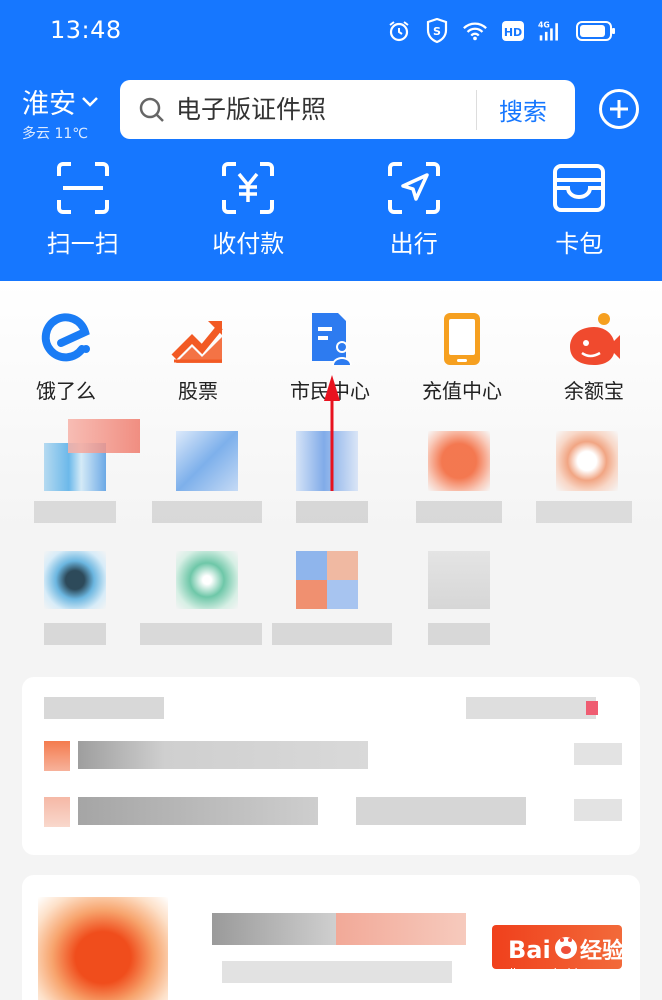 This screenshot has height=1000, width=662. What do you see at coordinates (602, 951) in the screenshot?
I see `svg-text: 经验` at bounding box center [602, 951].